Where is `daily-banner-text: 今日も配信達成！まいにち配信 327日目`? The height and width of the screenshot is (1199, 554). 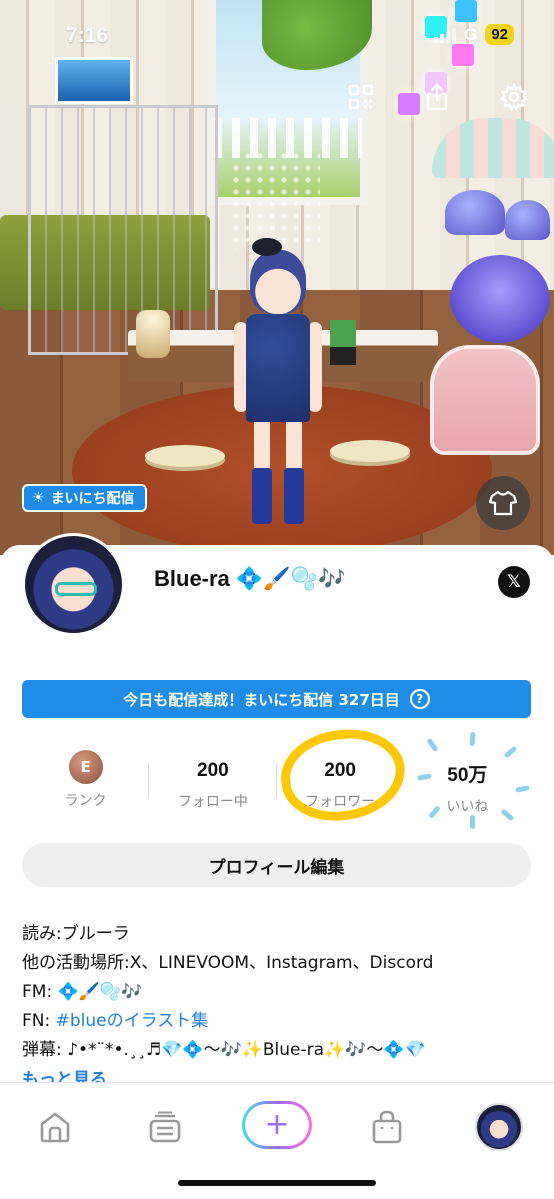
daily-banner-text: 今日も配信達成！まいにち配信 327日目 is located at coordinates (261, 699).